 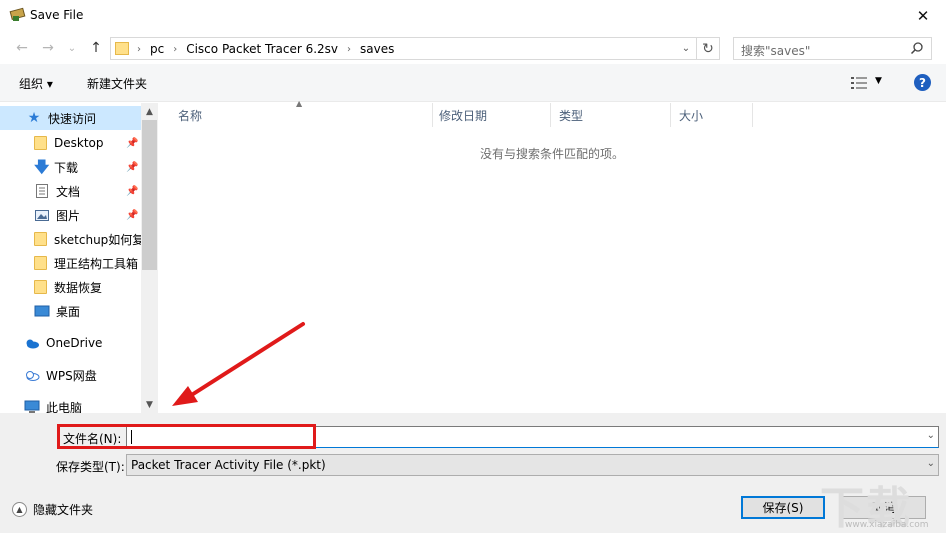 I want to click on sidebar-item-label: Desktop, so click(x=79, y=143).